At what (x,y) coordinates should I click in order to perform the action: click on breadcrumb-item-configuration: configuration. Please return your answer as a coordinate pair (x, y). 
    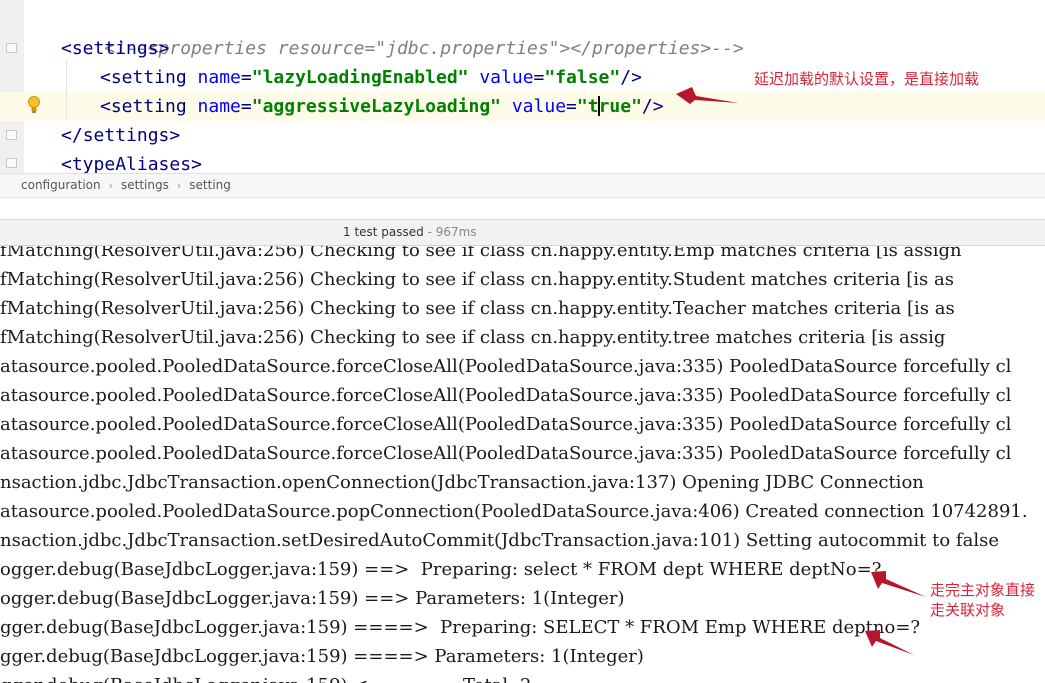
    Looking at the image, I should click on (61, 185).